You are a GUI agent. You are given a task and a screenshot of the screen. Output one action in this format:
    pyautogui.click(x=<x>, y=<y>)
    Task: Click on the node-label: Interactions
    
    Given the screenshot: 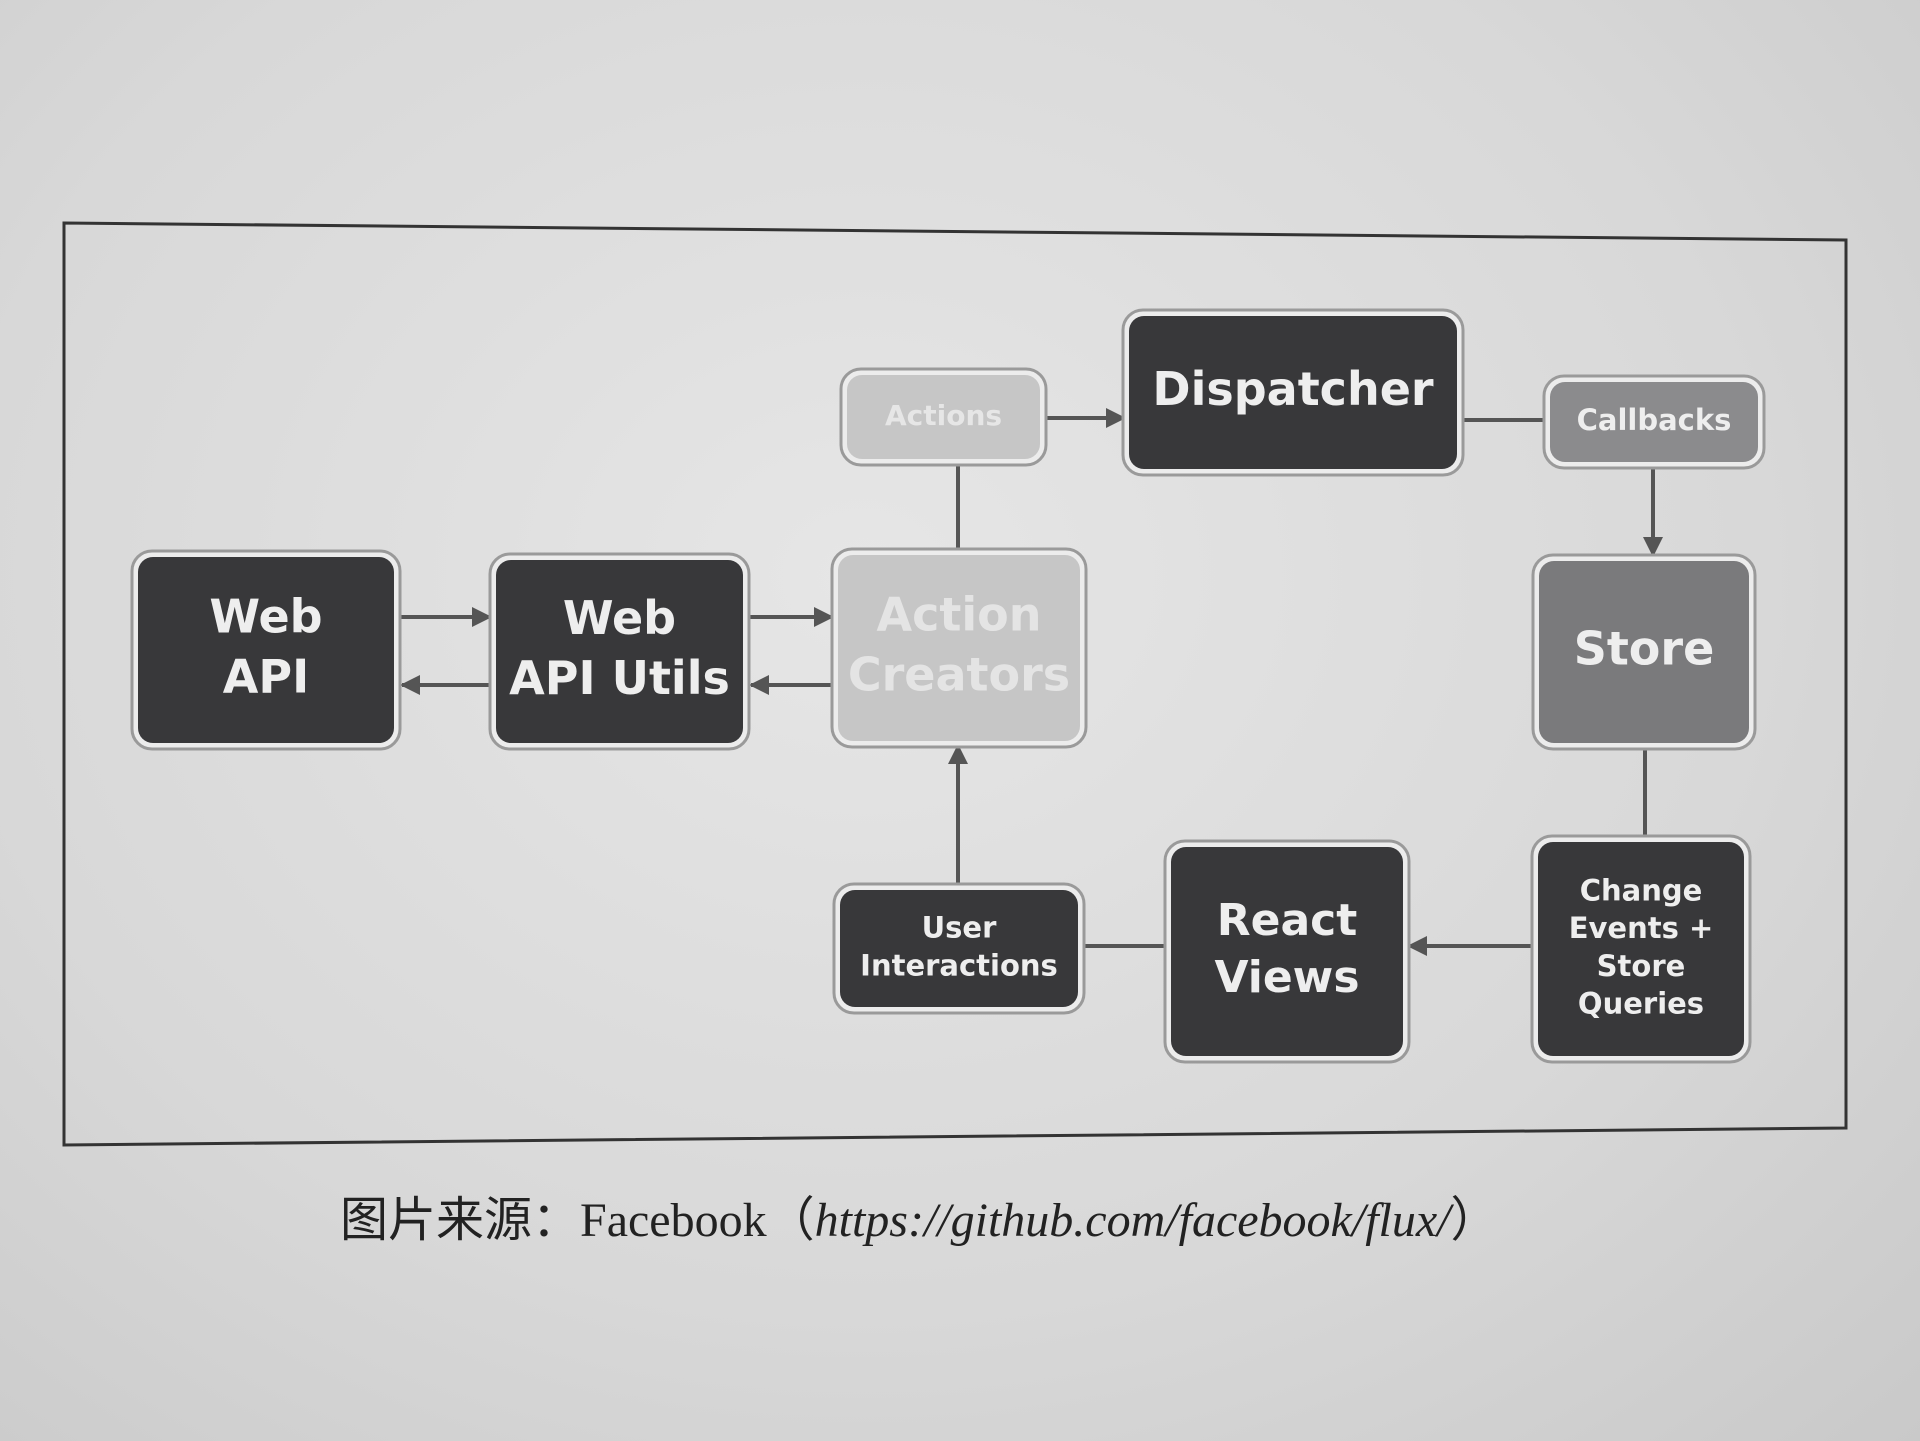 What is the action you would take?
    pyautogui.click(x=959, y=965)
    